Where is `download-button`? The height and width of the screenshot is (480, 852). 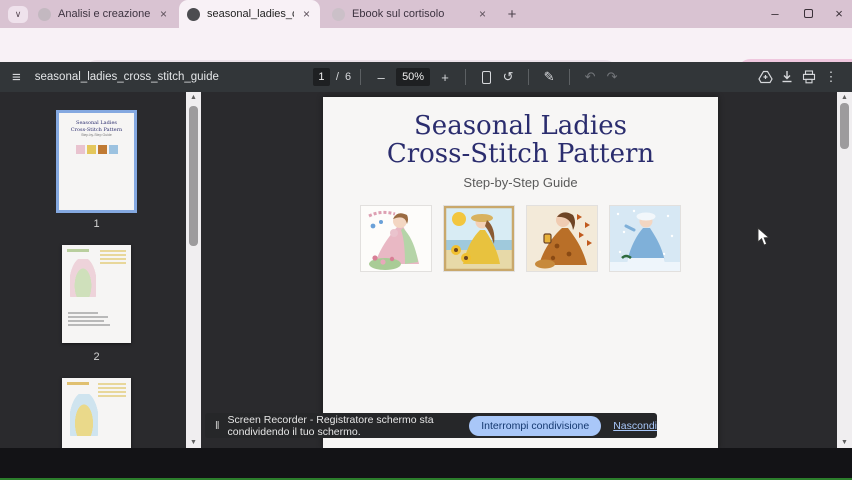
download-button is located at coordinates (787, 77).